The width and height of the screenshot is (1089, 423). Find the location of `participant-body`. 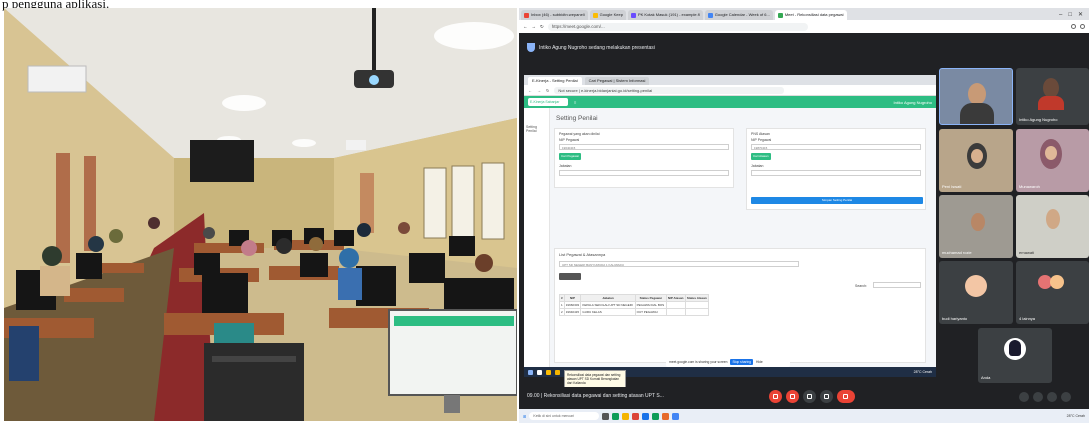

participant-body is located at coordinates (1051, 103).